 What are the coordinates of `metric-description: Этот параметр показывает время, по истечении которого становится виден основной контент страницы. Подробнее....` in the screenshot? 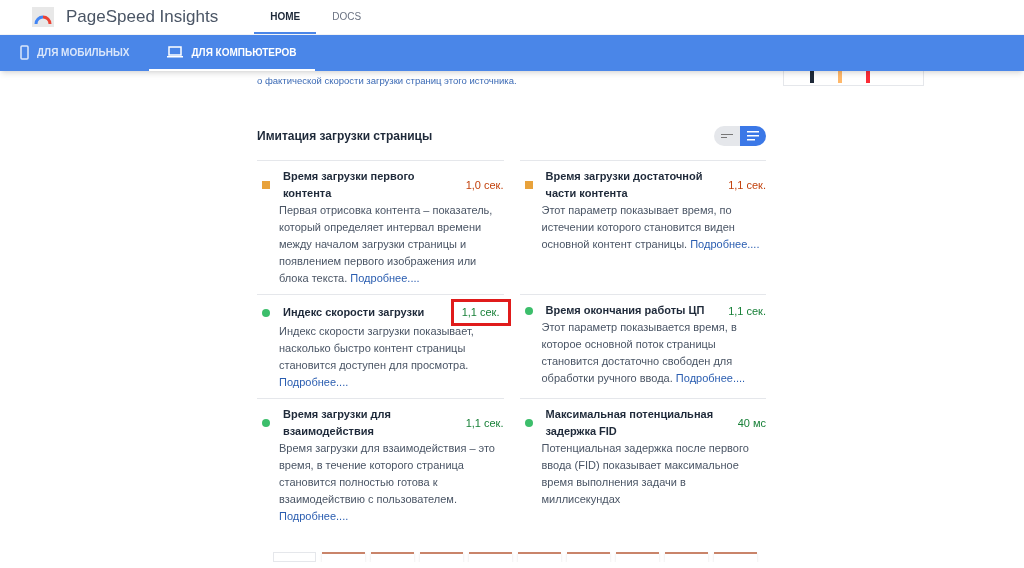 It's located at (651, 228).